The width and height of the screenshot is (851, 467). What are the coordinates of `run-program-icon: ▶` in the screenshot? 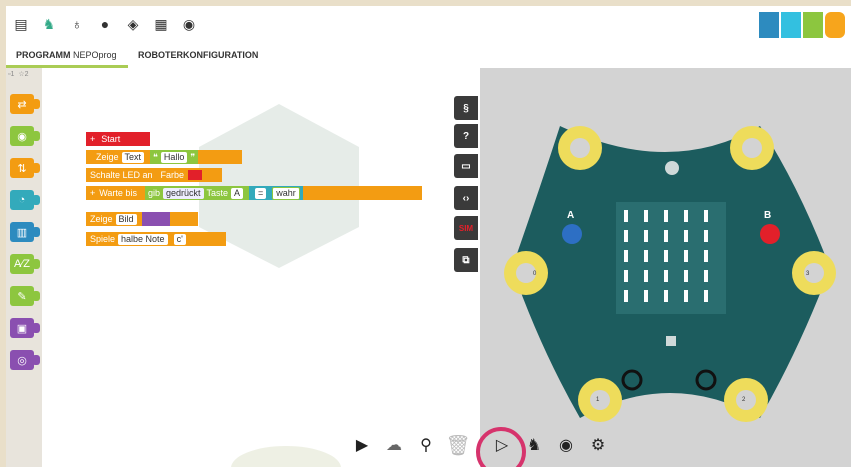 It's located at (362, 445).